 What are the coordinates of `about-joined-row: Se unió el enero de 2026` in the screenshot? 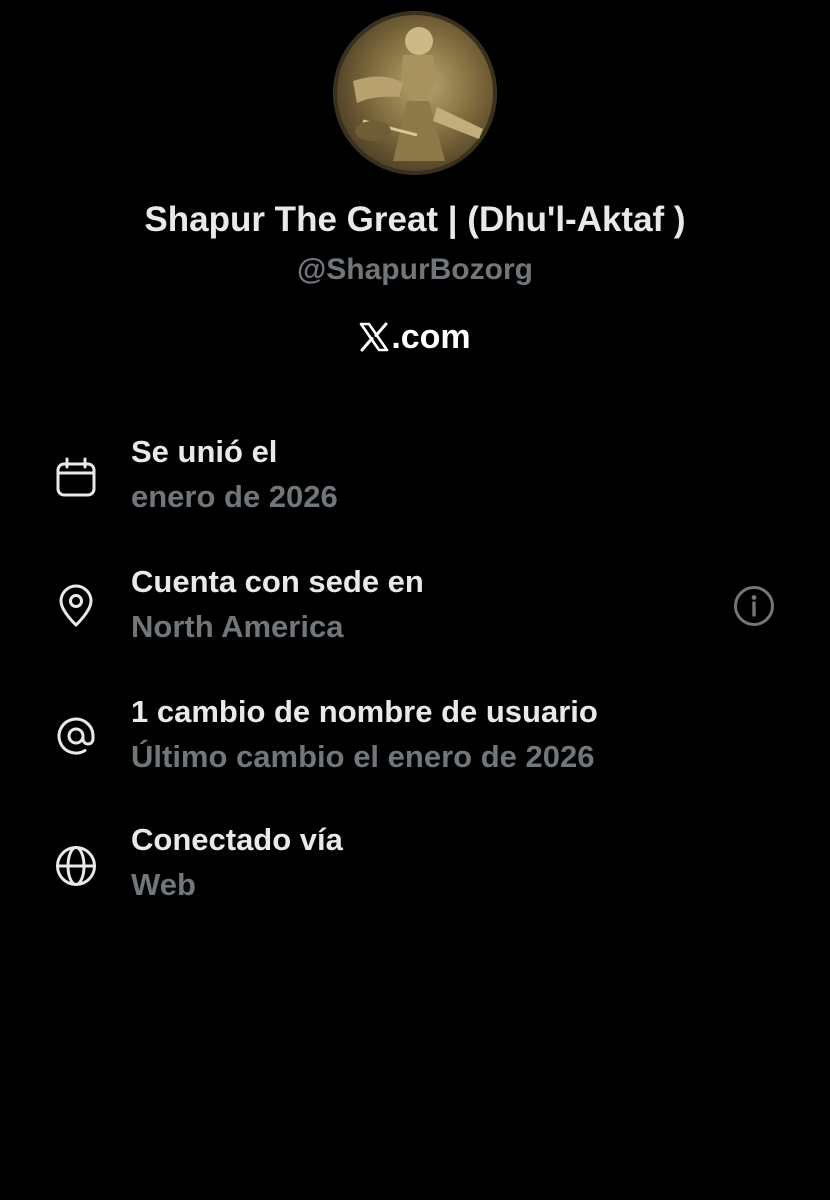 It's located at (415, 479).